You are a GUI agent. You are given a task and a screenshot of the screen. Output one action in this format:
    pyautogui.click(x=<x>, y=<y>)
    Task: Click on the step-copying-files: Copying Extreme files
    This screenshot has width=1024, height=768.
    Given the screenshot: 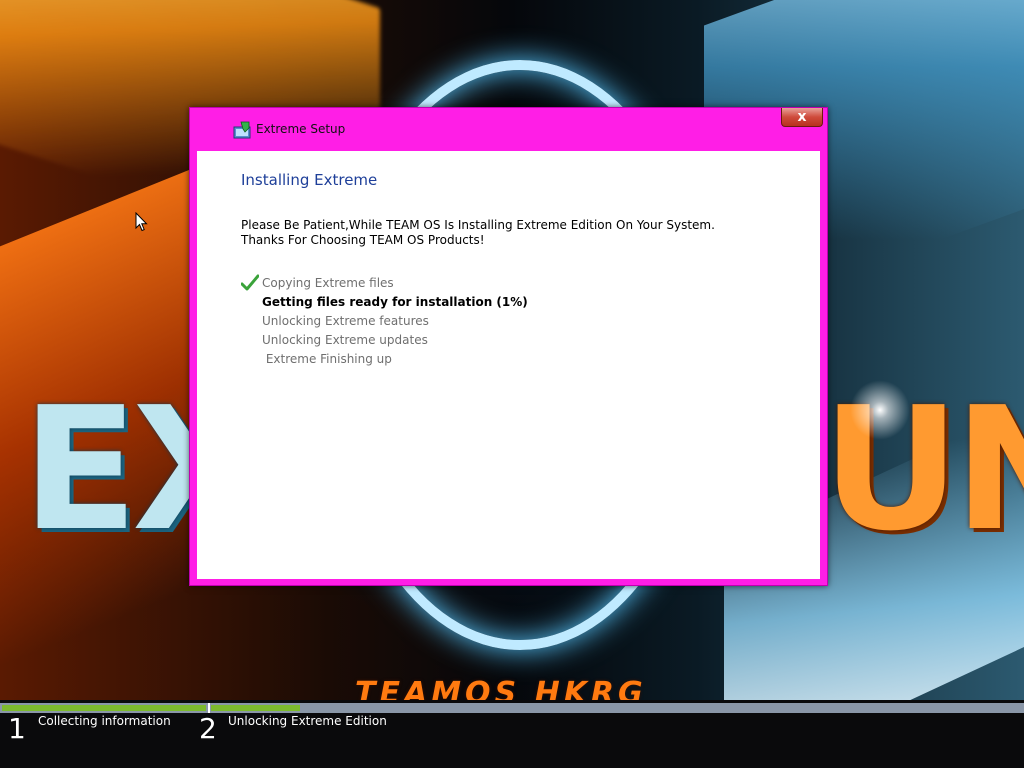 What is the action you would take?
    pyautogui.click(x=328, y=283)
    